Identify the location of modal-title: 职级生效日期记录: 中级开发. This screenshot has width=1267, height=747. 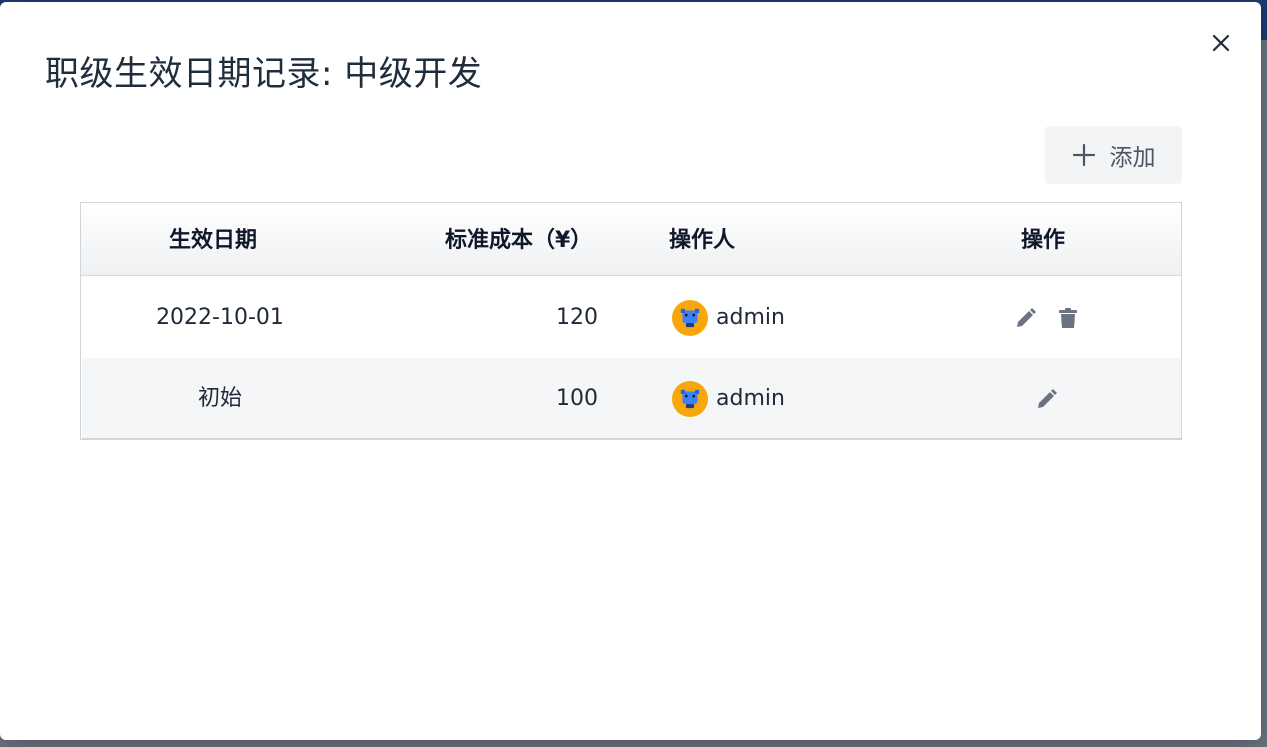
(264, 74).